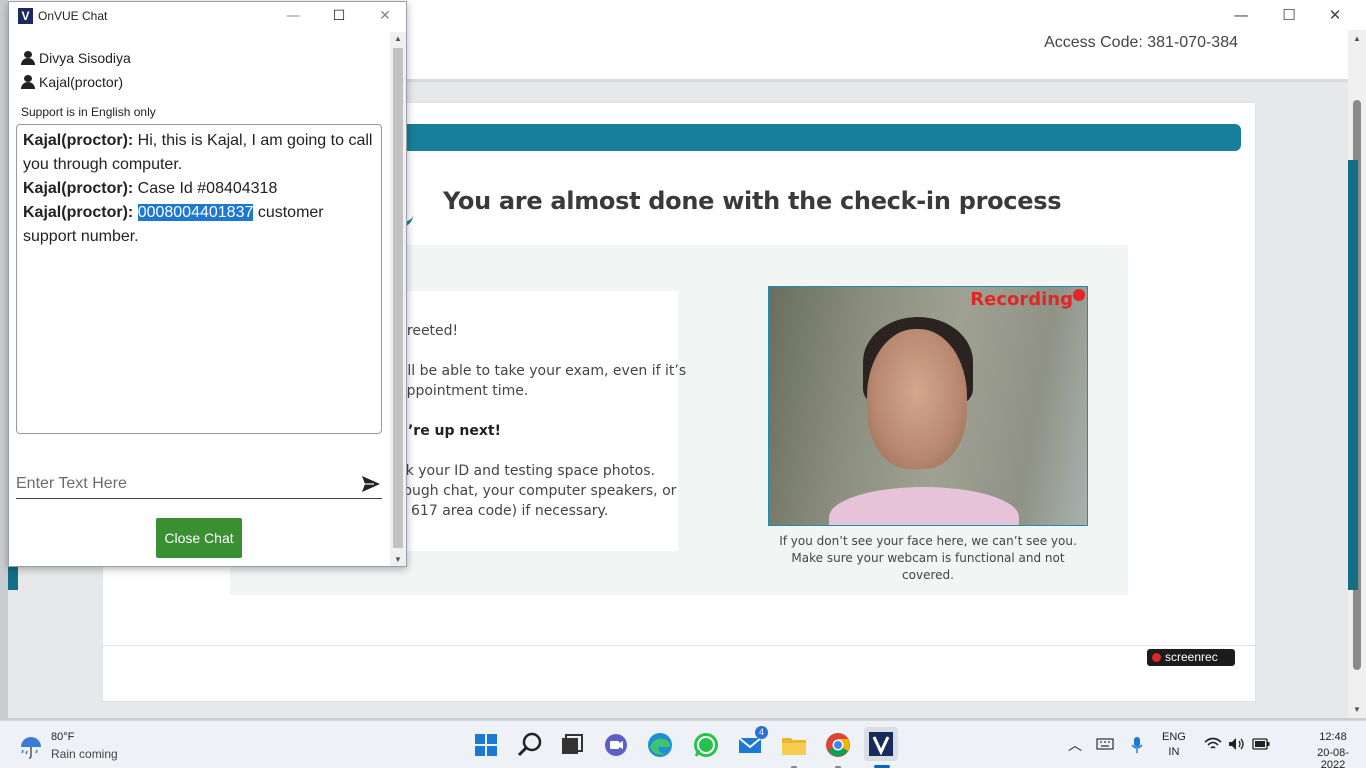 This screenshot has width=1366, height=768. What do you see at coordinates (1174, 744) in the screenshot?
I see `language-indicator: ENG IN` at bounding box center [1174, 744].